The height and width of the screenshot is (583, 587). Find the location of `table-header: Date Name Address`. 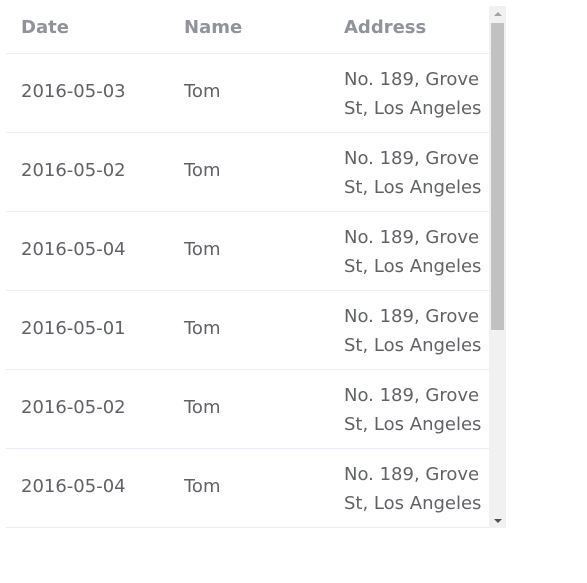

table-header: Date Name Address is located at coordinates (247, 30).